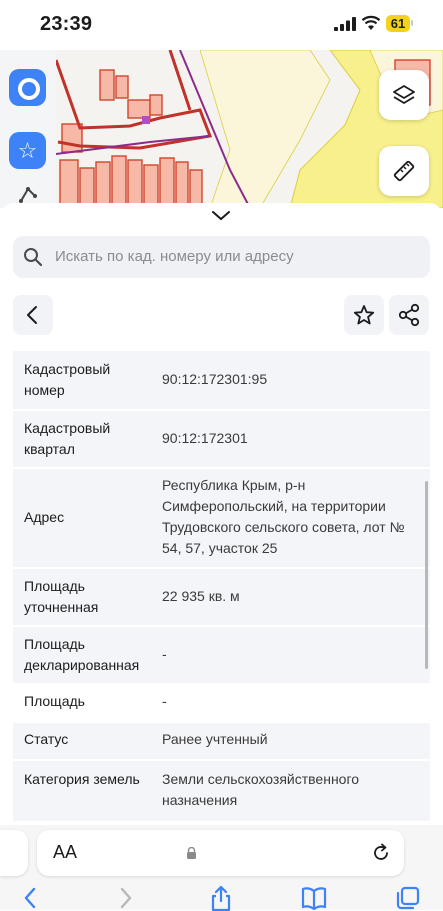 Image resolution: width=443 pixels, height=911 pixels. I want to click on row-key: Адрес, so click(44, 517).